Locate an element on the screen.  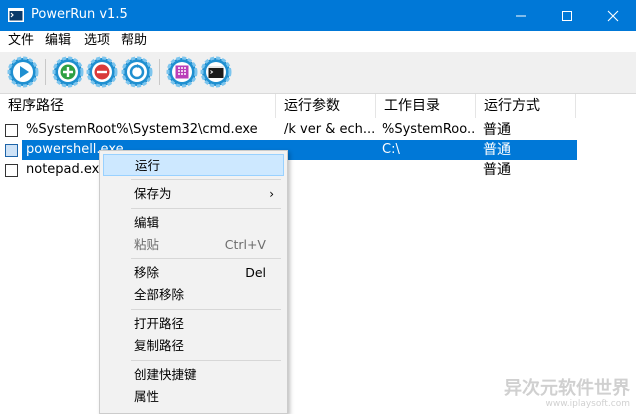
add-button is located at coordinates (68, 72).